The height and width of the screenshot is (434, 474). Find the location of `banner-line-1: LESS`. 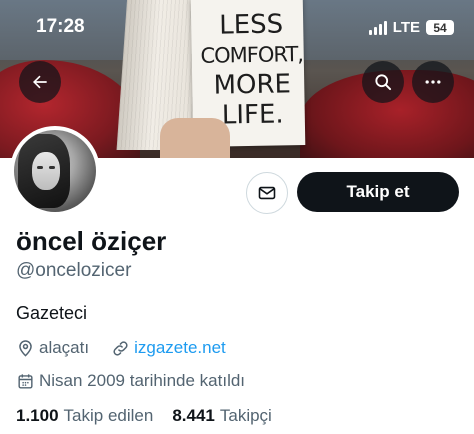

banner-line-1: LESS is located at coordinates (251, 25).